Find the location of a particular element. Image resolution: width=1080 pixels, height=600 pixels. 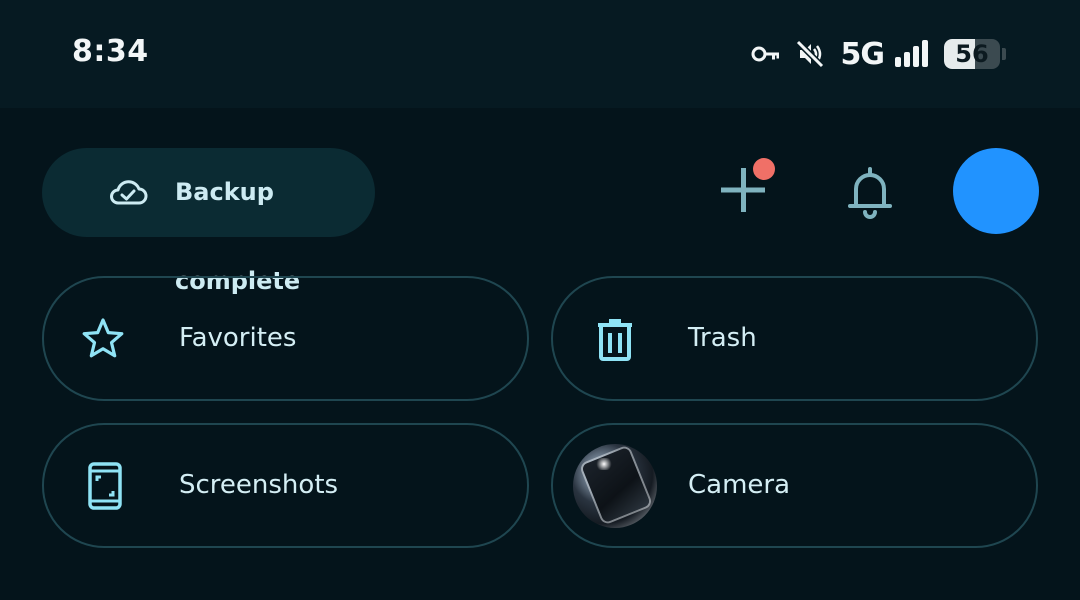

thumbnail-device is located at coordinates (616, 485).